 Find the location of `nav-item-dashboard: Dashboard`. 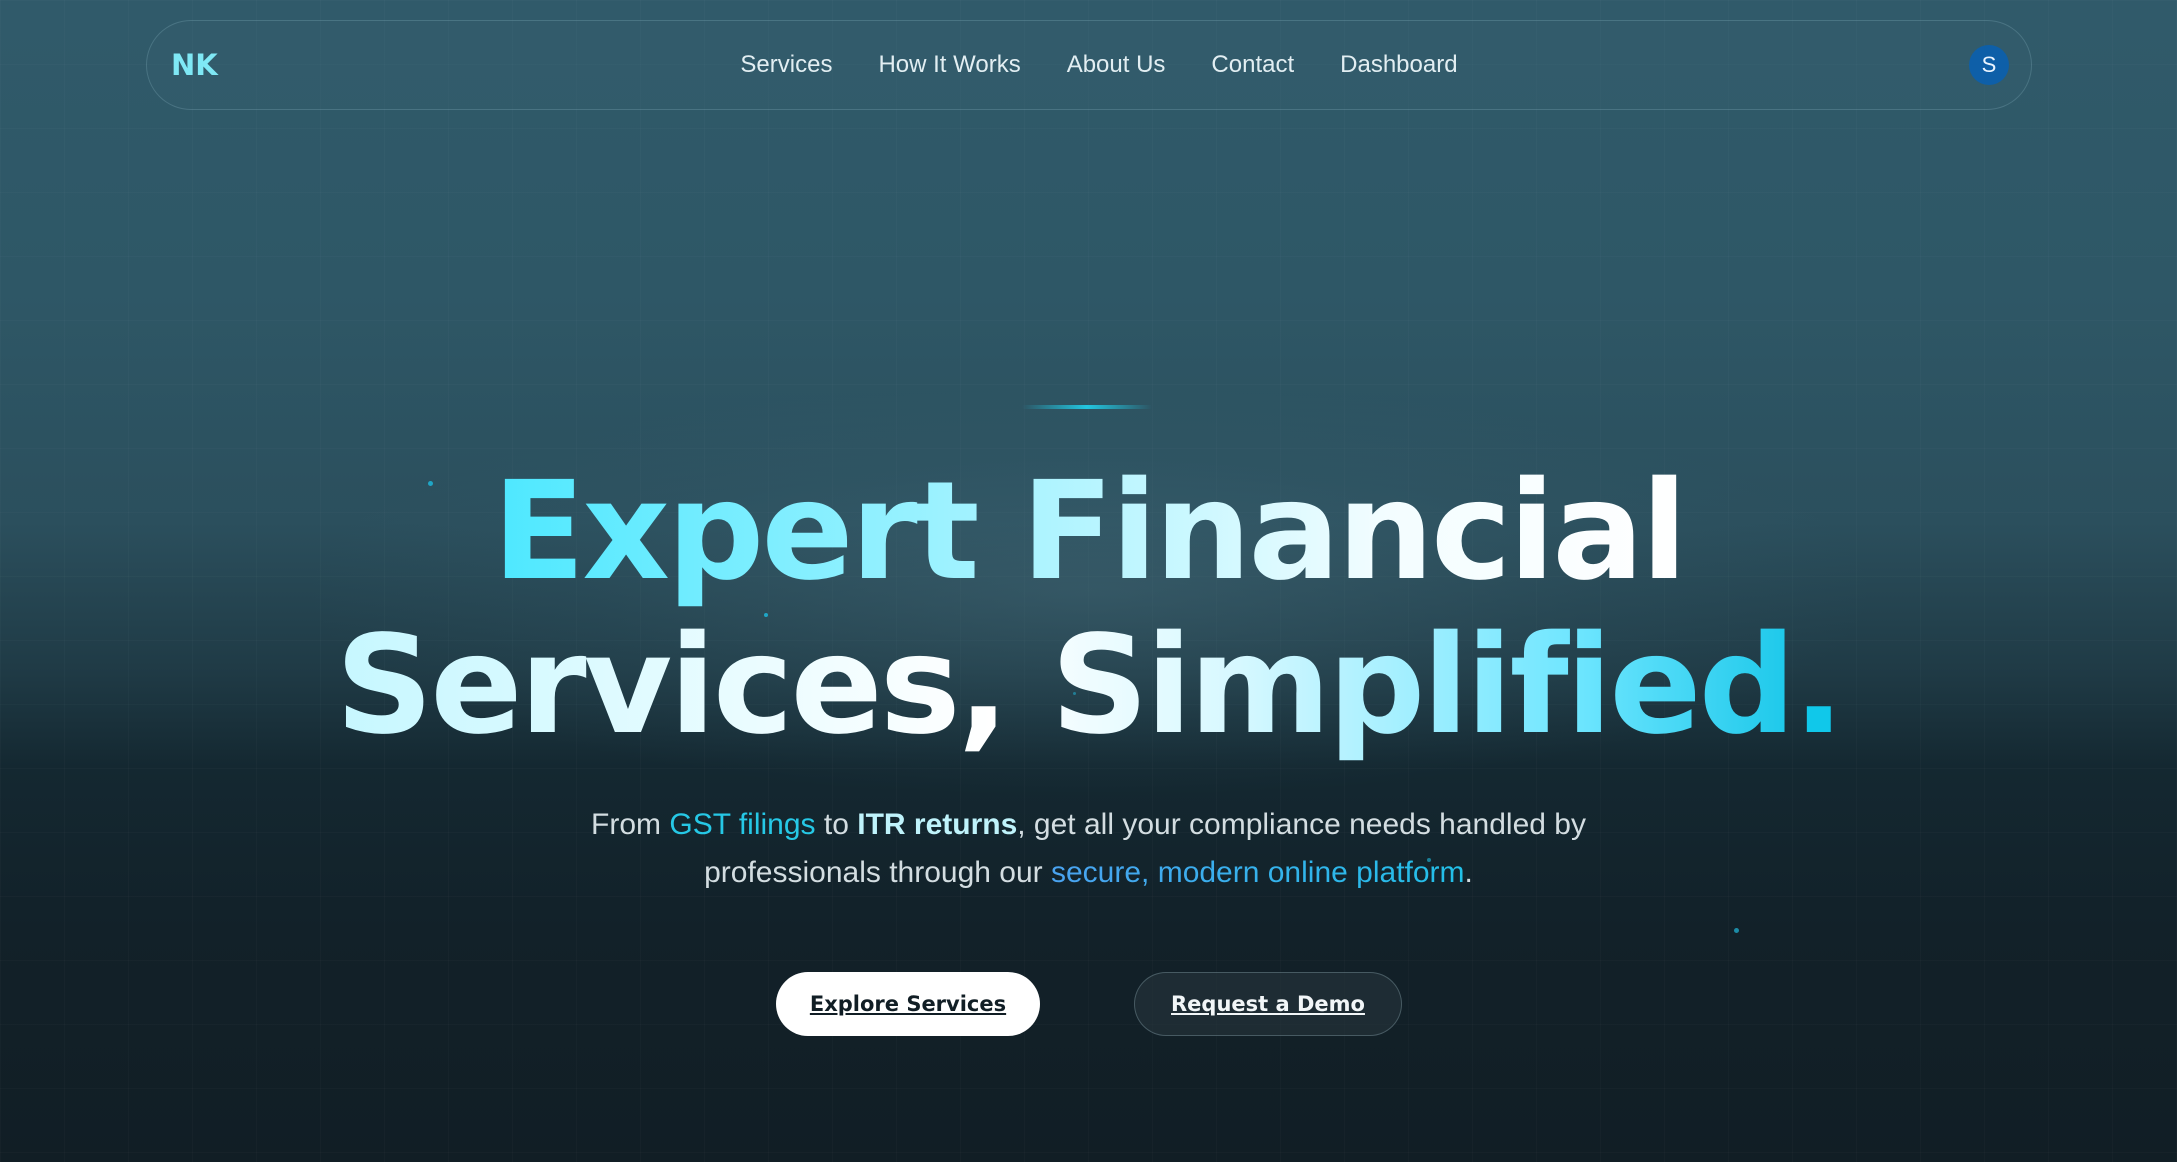

nav-item-dashboard: Dashboard is located at coordinates (1398, 65).